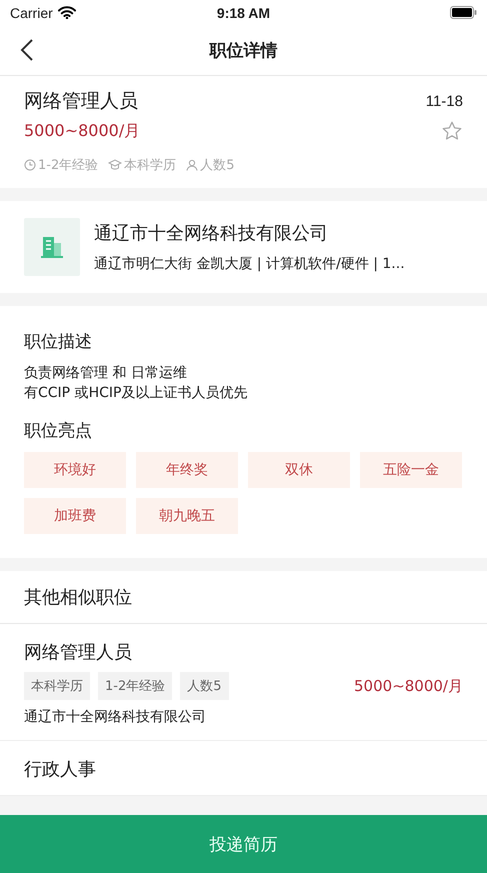  What do you see at coordinates (299, 470) in the screenshot?
I see `highlight-tag: 双休` at bounding box center [299, 470].